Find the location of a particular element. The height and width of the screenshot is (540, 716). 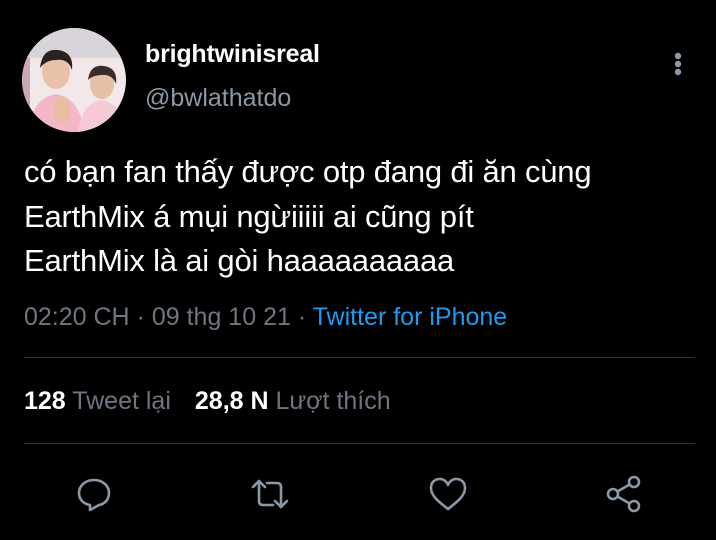

reply-icon is located at coordinates (94, 494).